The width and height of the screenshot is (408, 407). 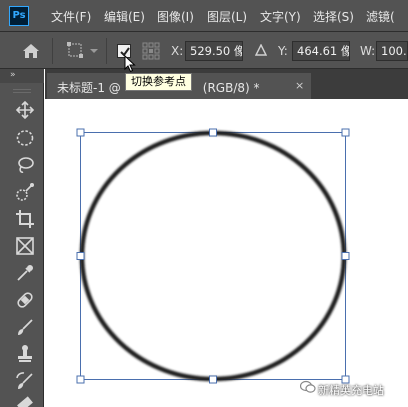 I want to click on pointer-cursor-icon, so click(x=130, y=64).